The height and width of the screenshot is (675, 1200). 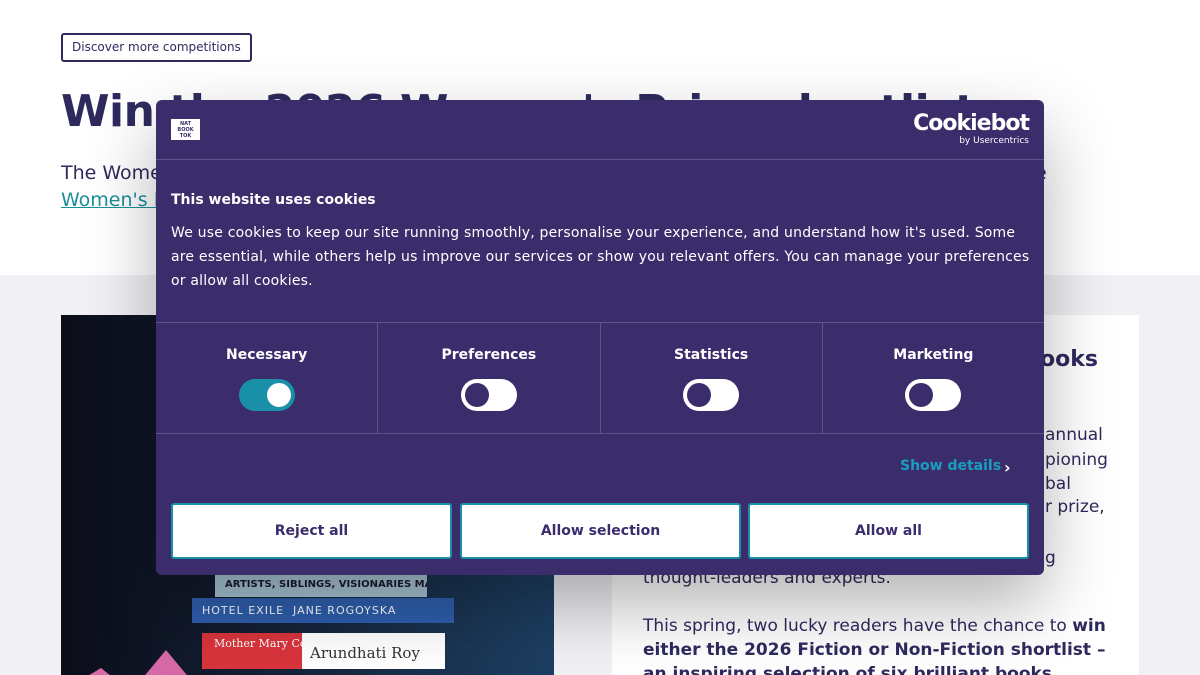 What do you see at coordinates (267, 378) in the screenshot?
I see `category-necessary: Necessary` at bounding box center [267, 378].